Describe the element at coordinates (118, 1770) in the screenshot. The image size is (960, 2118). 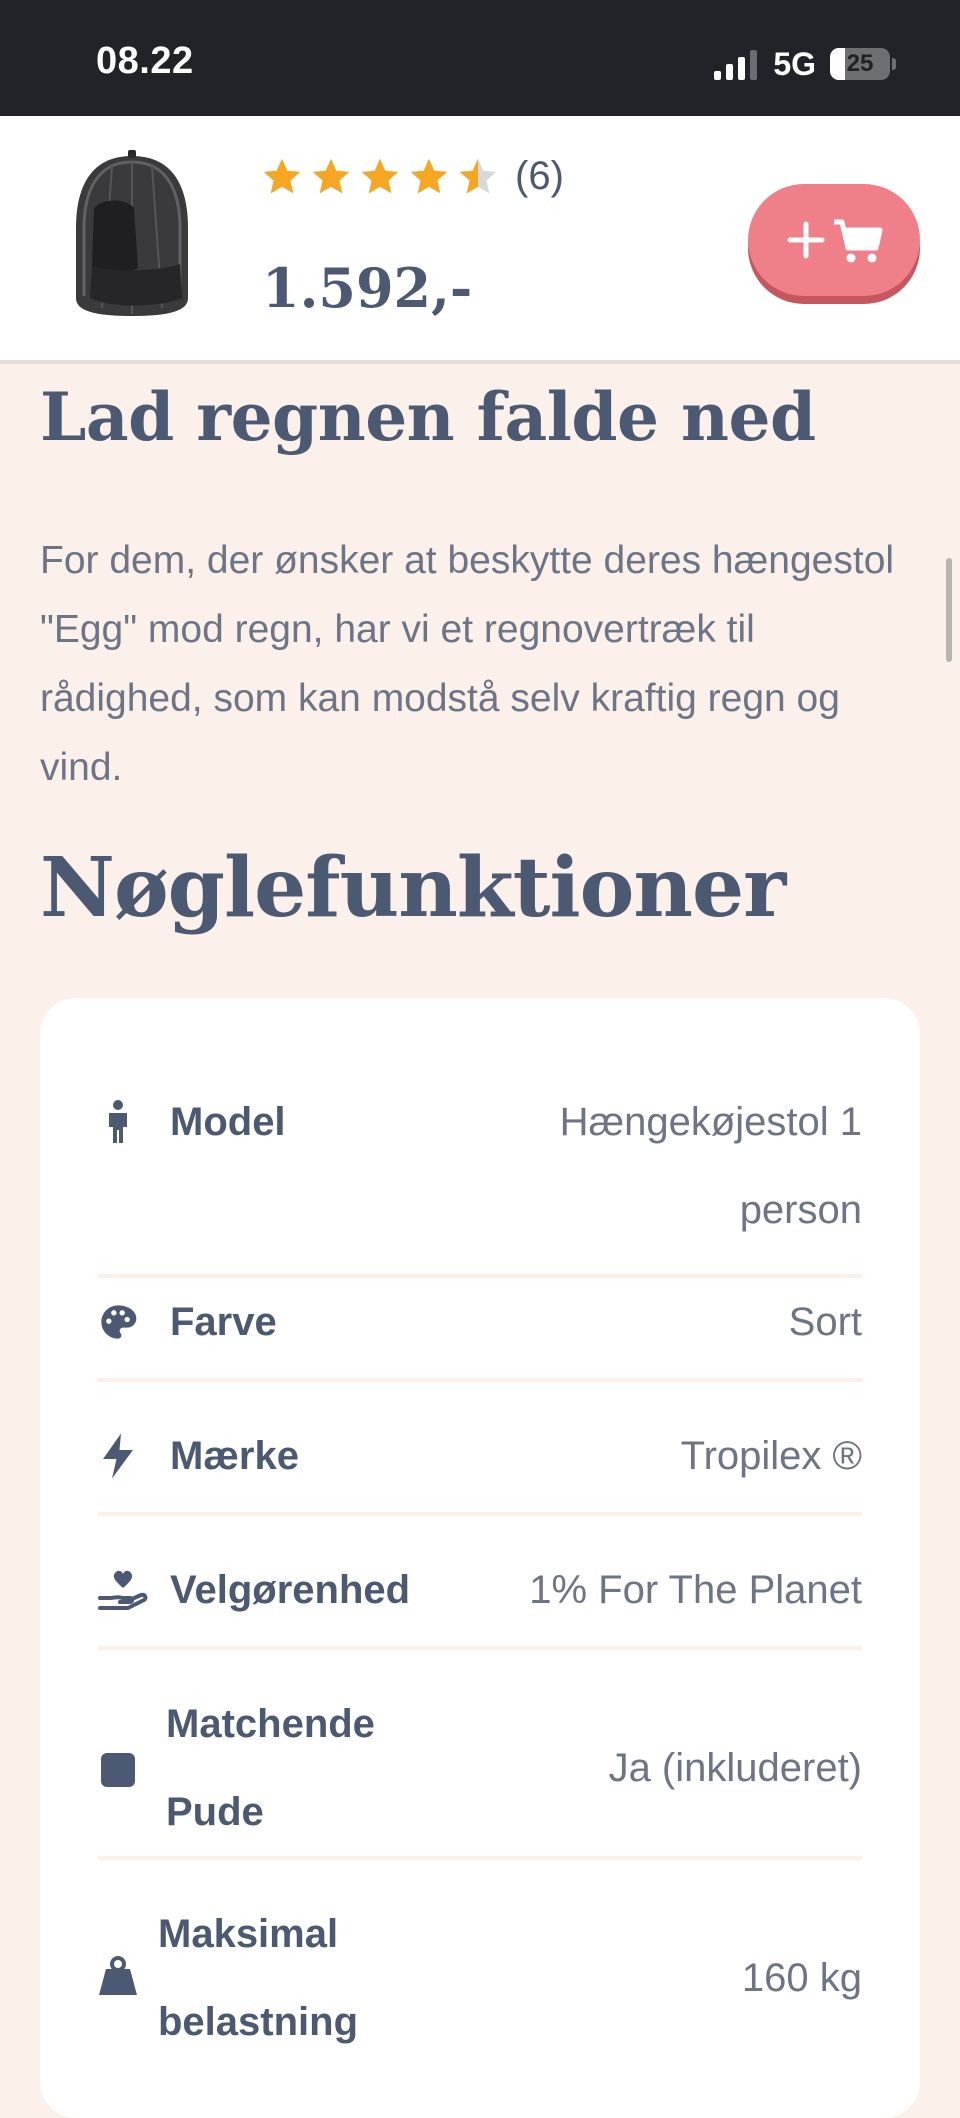
I see `square-icon` at that location.